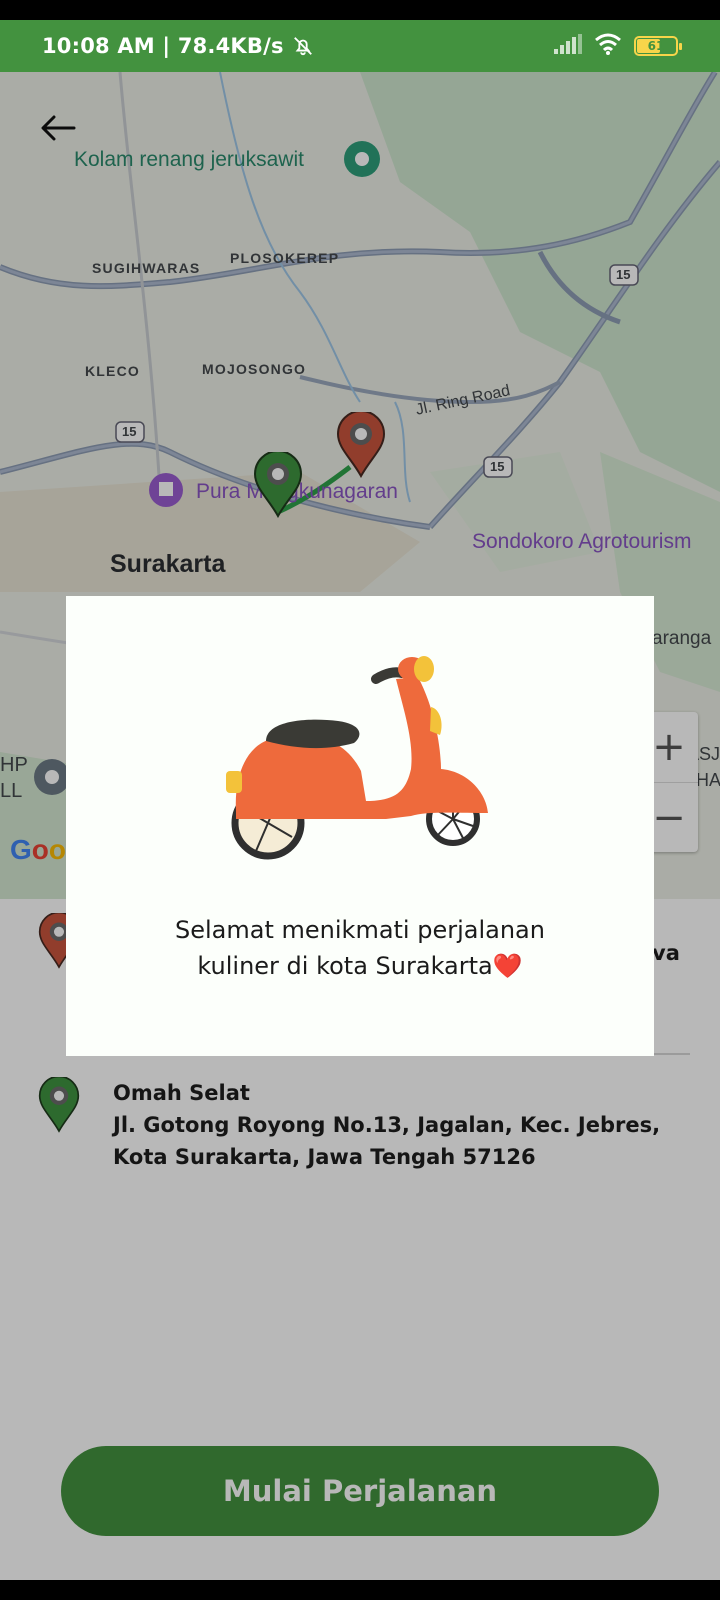 Image resolution: width=720 pixels, height=1600 pixels. I want to click on battery-level: 61, so click(656, 46).